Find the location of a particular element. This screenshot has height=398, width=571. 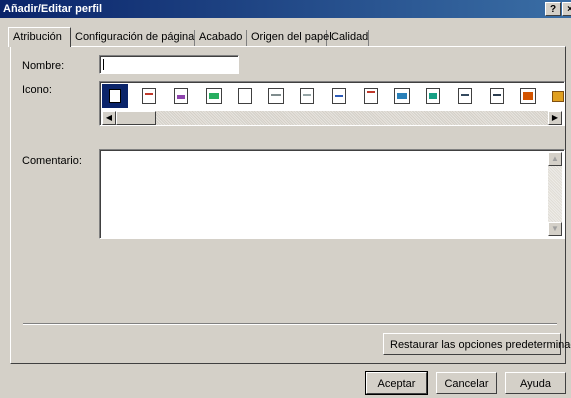

report-page-icon is located at coordinates (497, 96).